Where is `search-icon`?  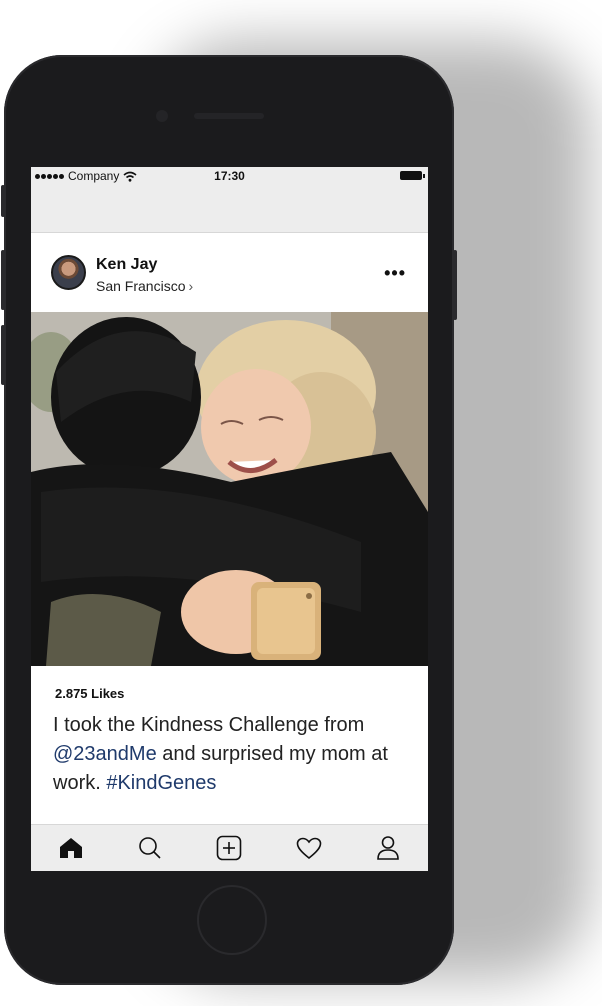 search-icon is located at coordinates (150, 848).